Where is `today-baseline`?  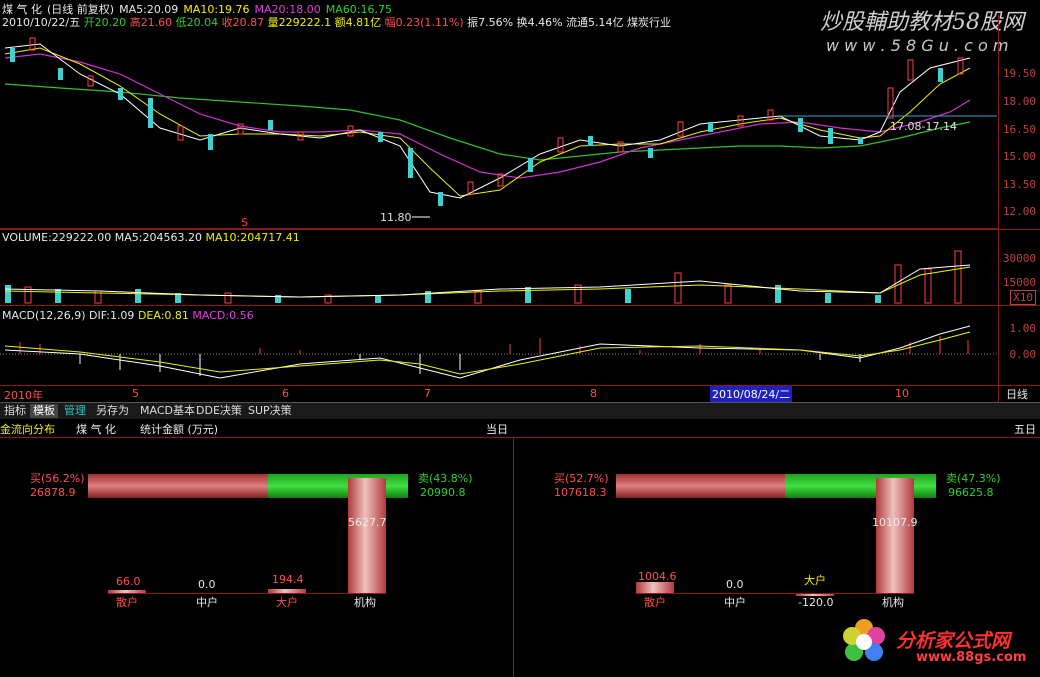
today-baseline is located at coordinates (247, 593).